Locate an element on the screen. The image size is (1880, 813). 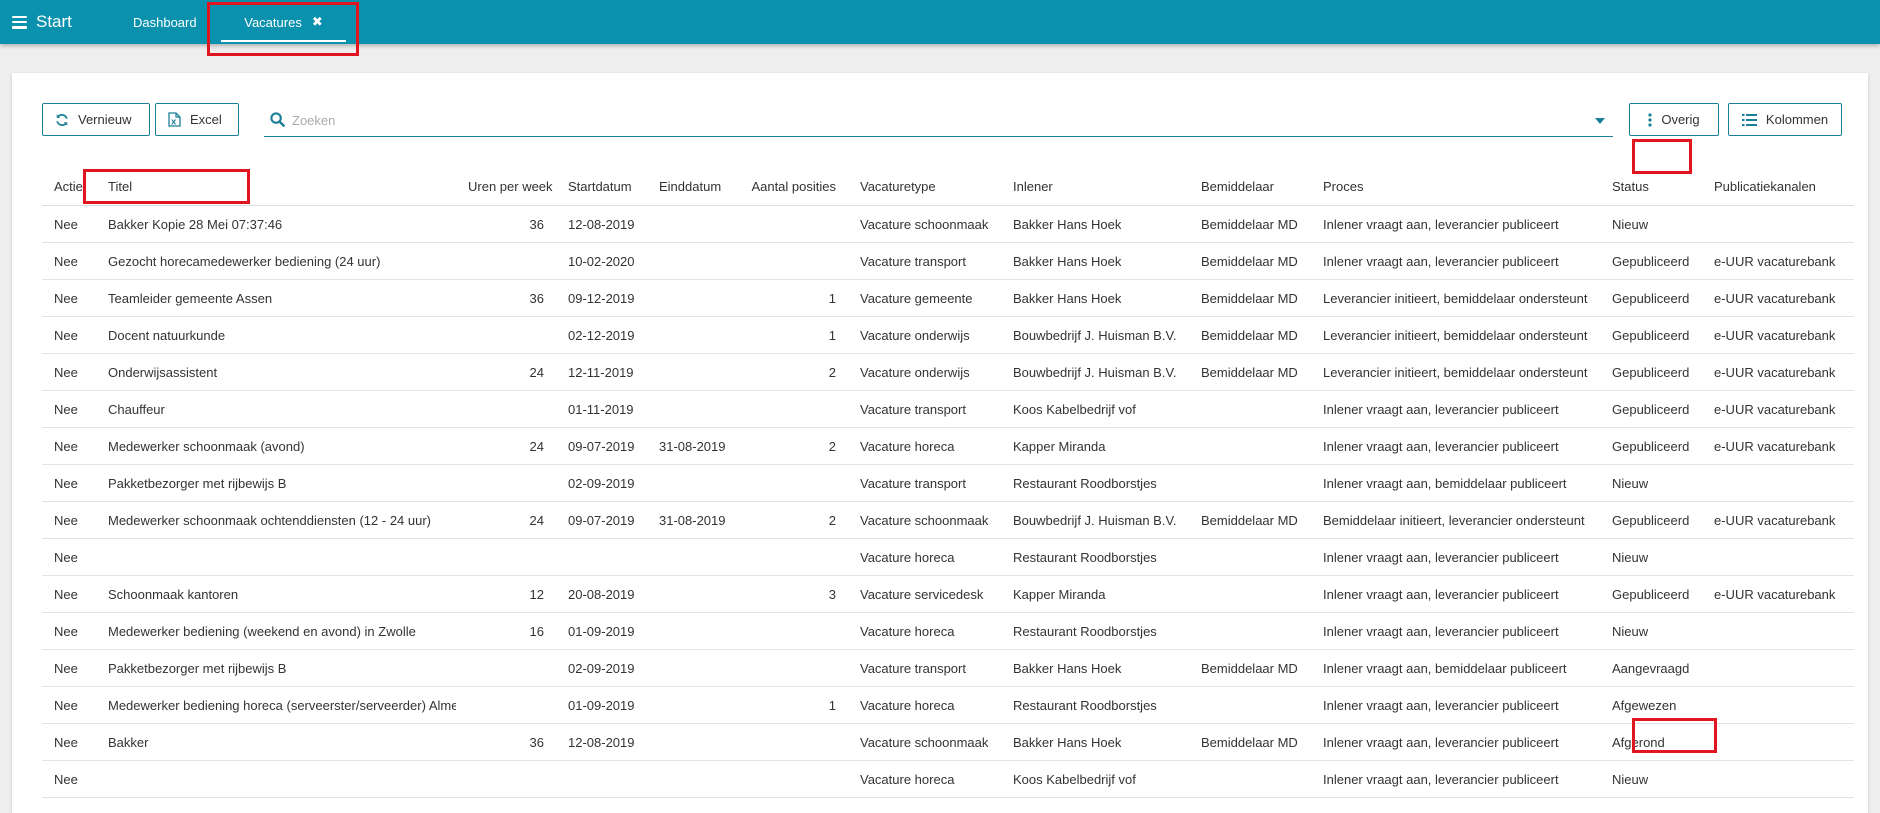
excel-export-button: X Excel is located at coordinates (197, 119).